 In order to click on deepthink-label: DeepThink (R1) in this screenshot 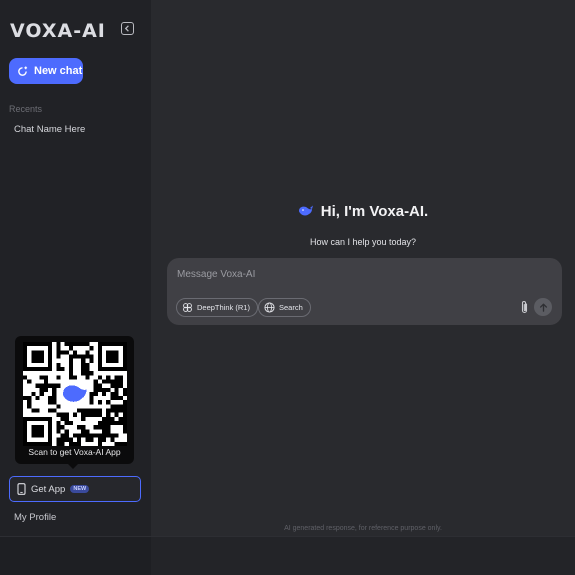, I will do `click(223, 307)`.